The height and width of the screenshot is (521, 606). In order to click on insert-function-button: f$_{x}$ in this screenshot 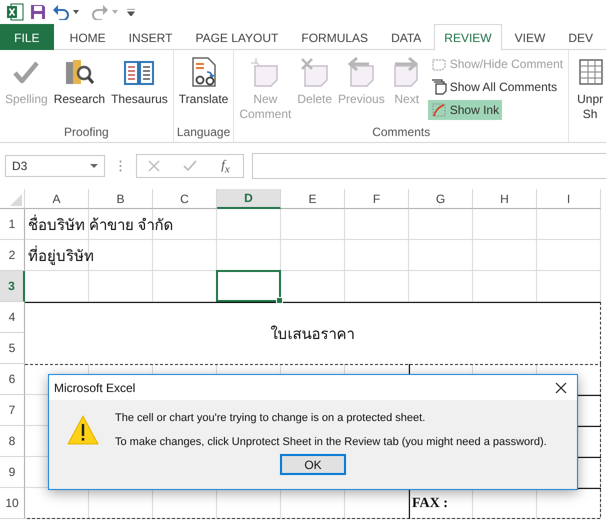, I will do `click(225, 166)`.